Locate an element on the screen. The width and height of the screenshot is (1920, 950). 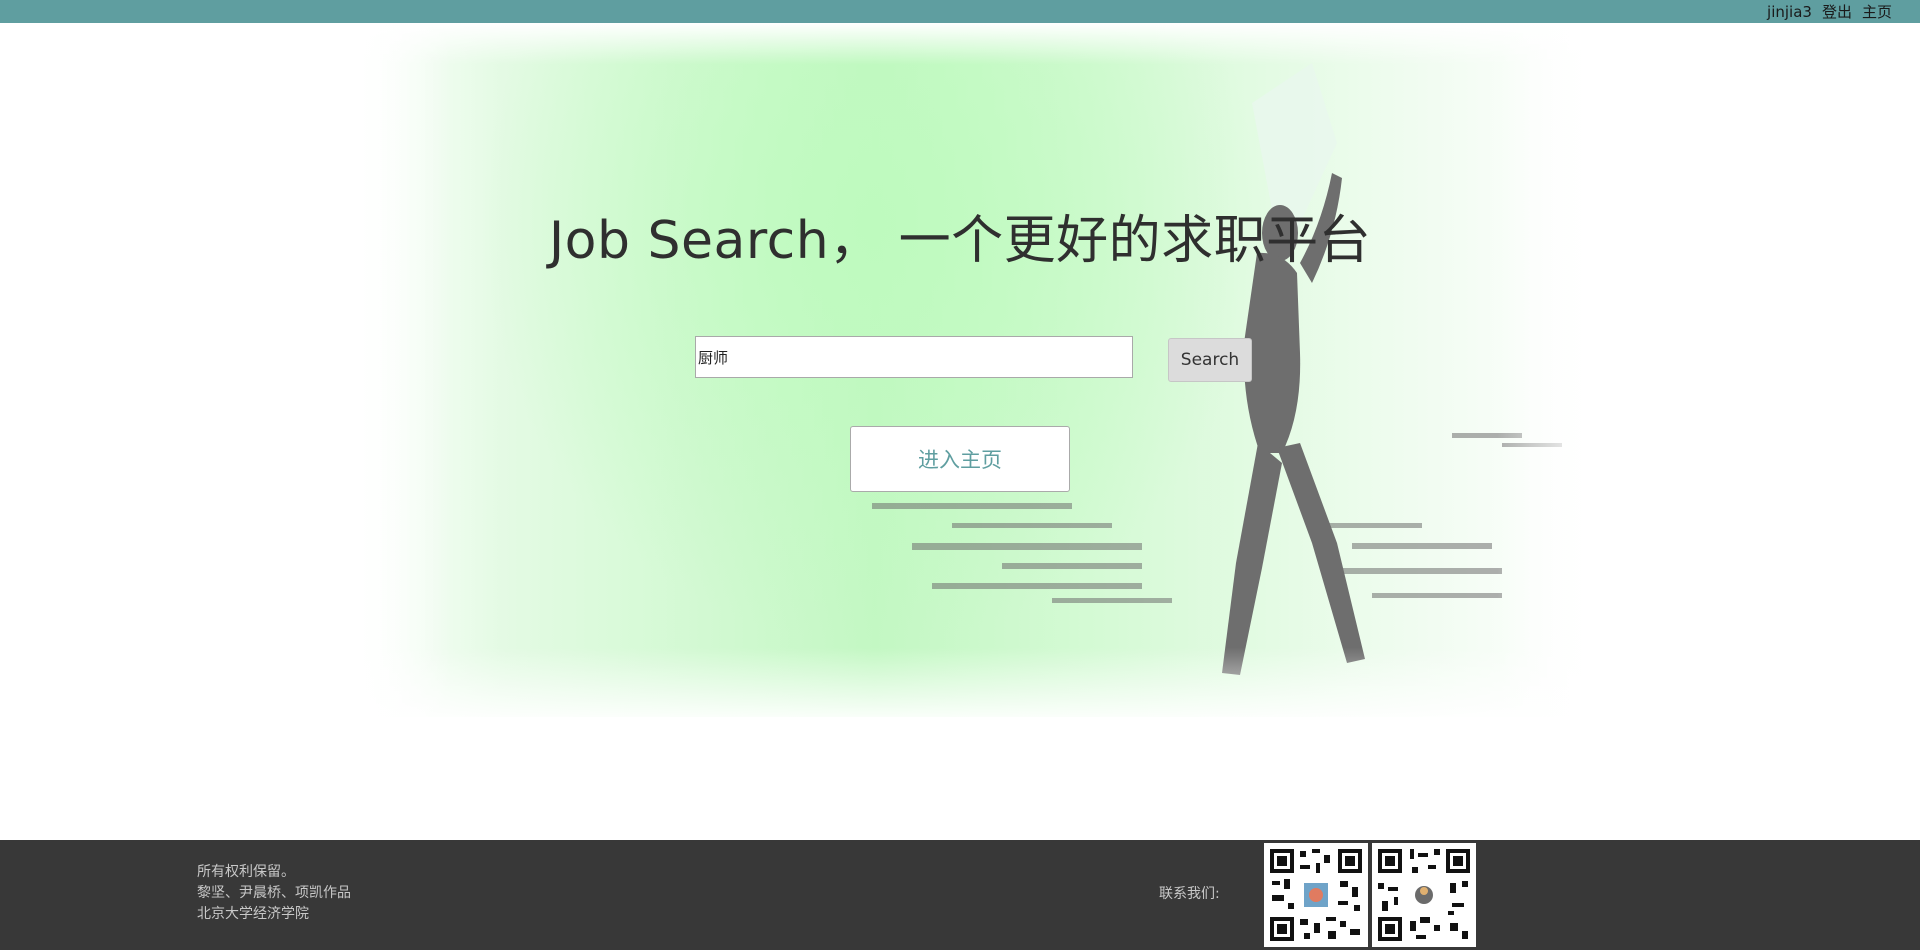
authors-text: 黎坚、尹晨桥、项凯作品 is located at coordinates (274, 893).